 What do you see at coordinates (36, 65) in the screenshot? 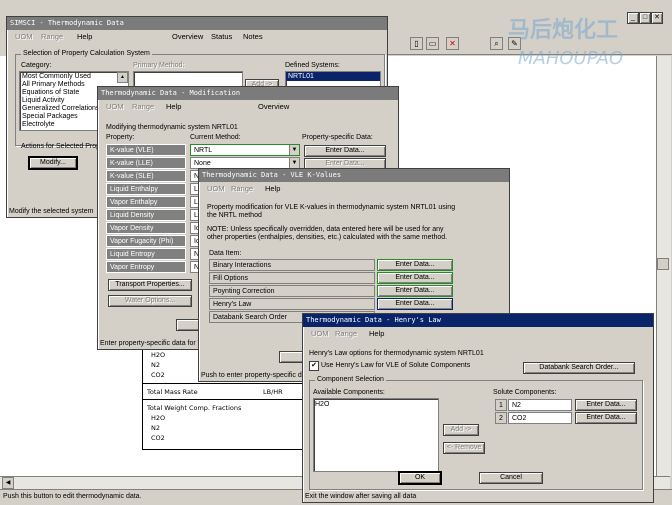
I see `category-label: Category:` at bounding box center [36, 65].